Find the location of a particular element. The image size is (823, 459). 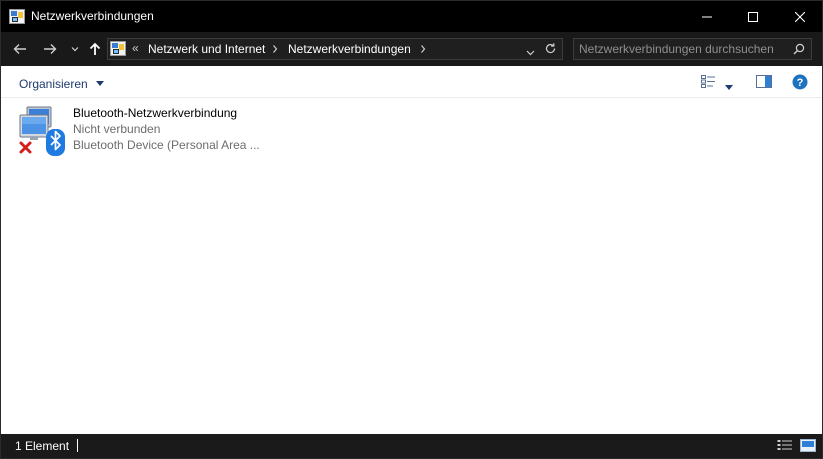

maximize-button is located at coordinates (753, 16).